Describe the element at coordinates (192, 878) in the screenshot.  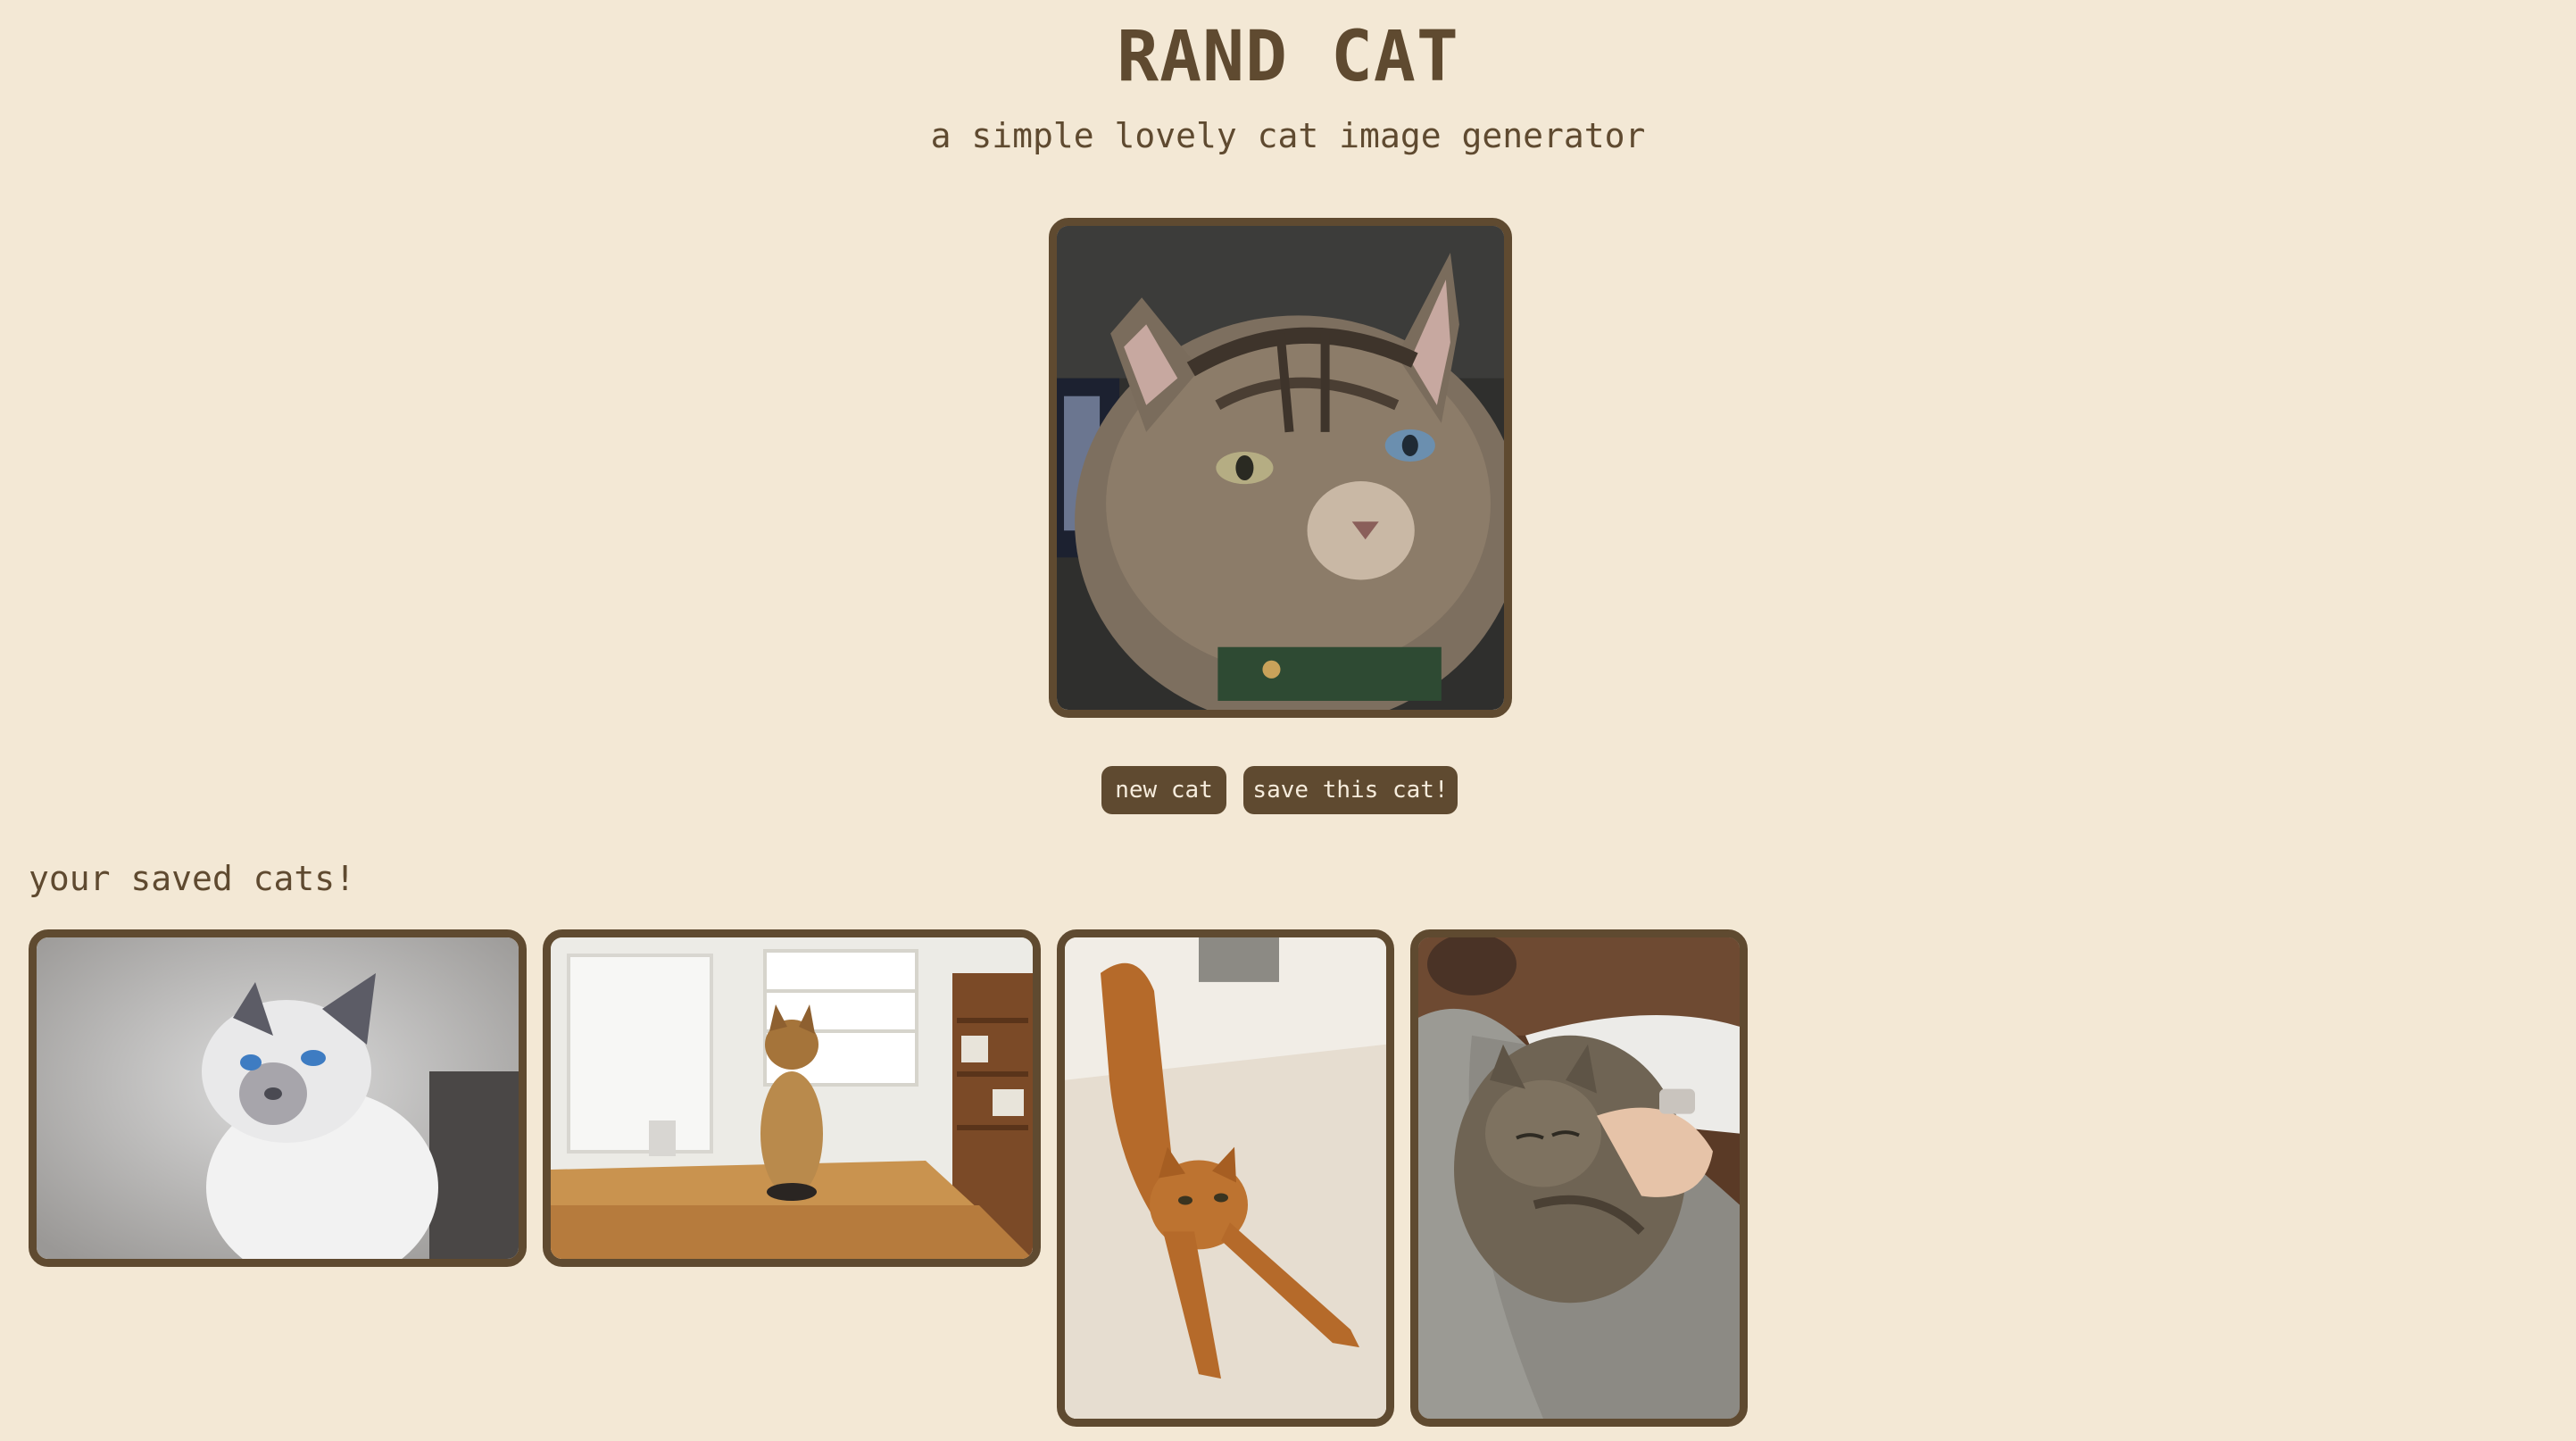
I see `saved-cats-heading: your saved cats!` at that location.